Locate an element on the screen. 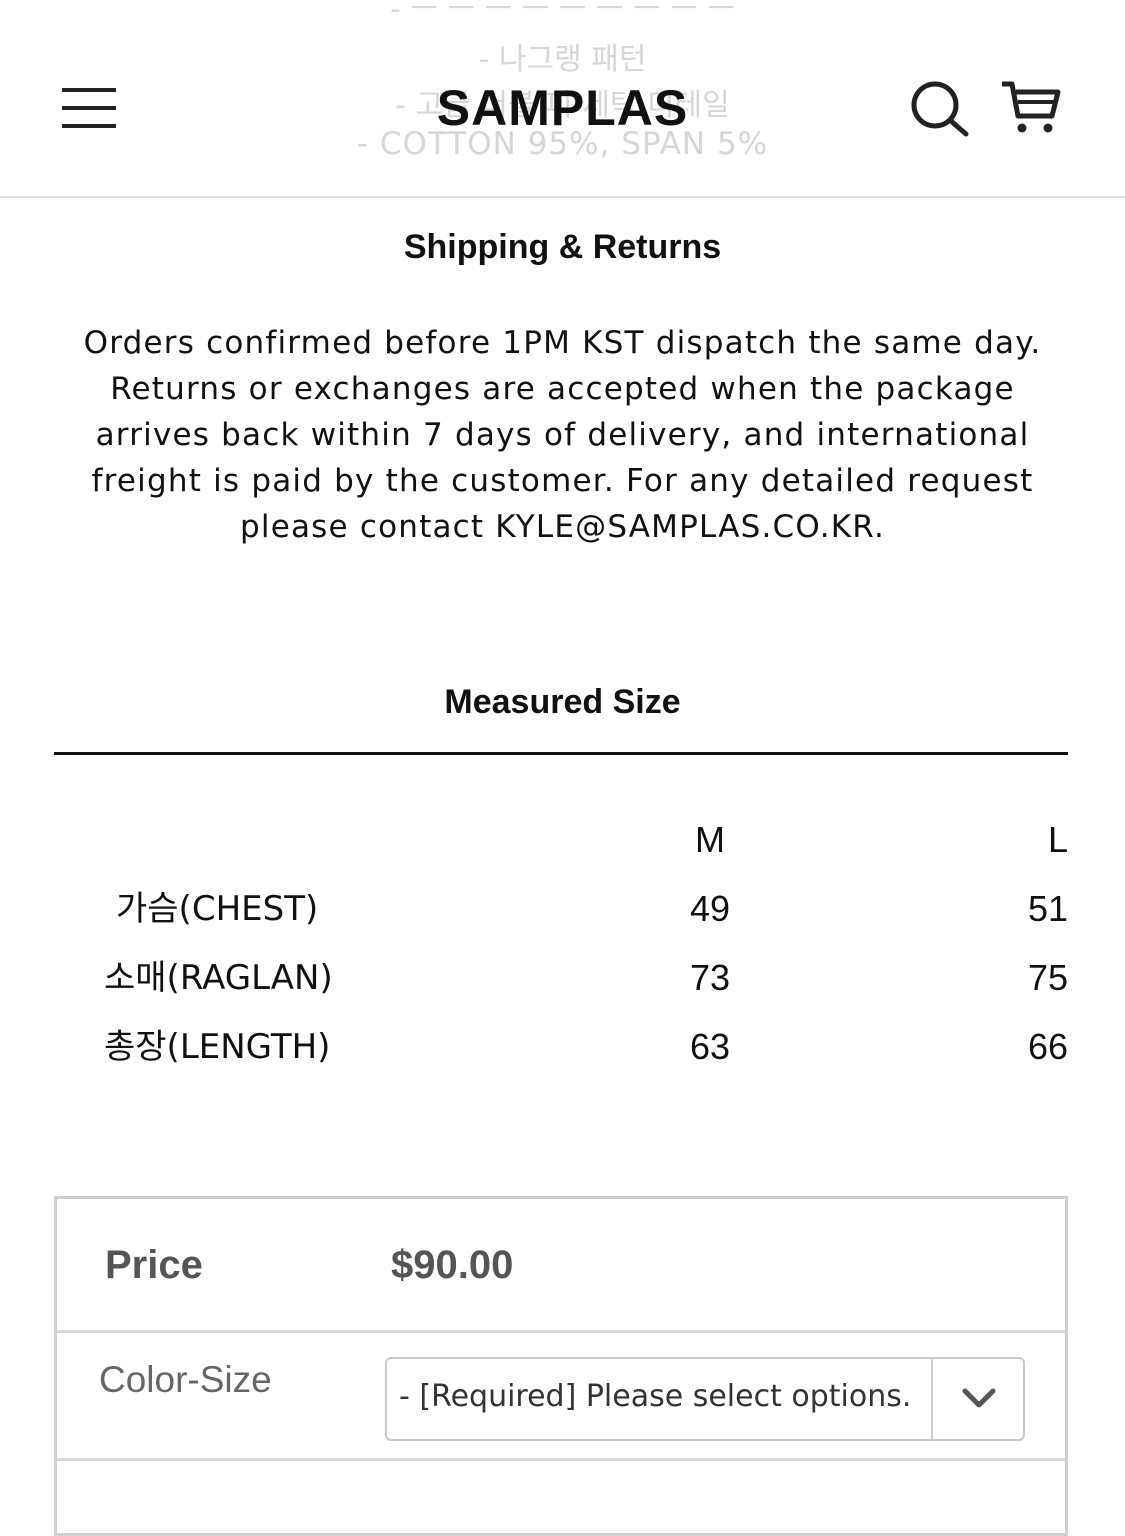 This screenshot has width=1125, height=1536. column-header-m: M is located at coordinates (710, 839).